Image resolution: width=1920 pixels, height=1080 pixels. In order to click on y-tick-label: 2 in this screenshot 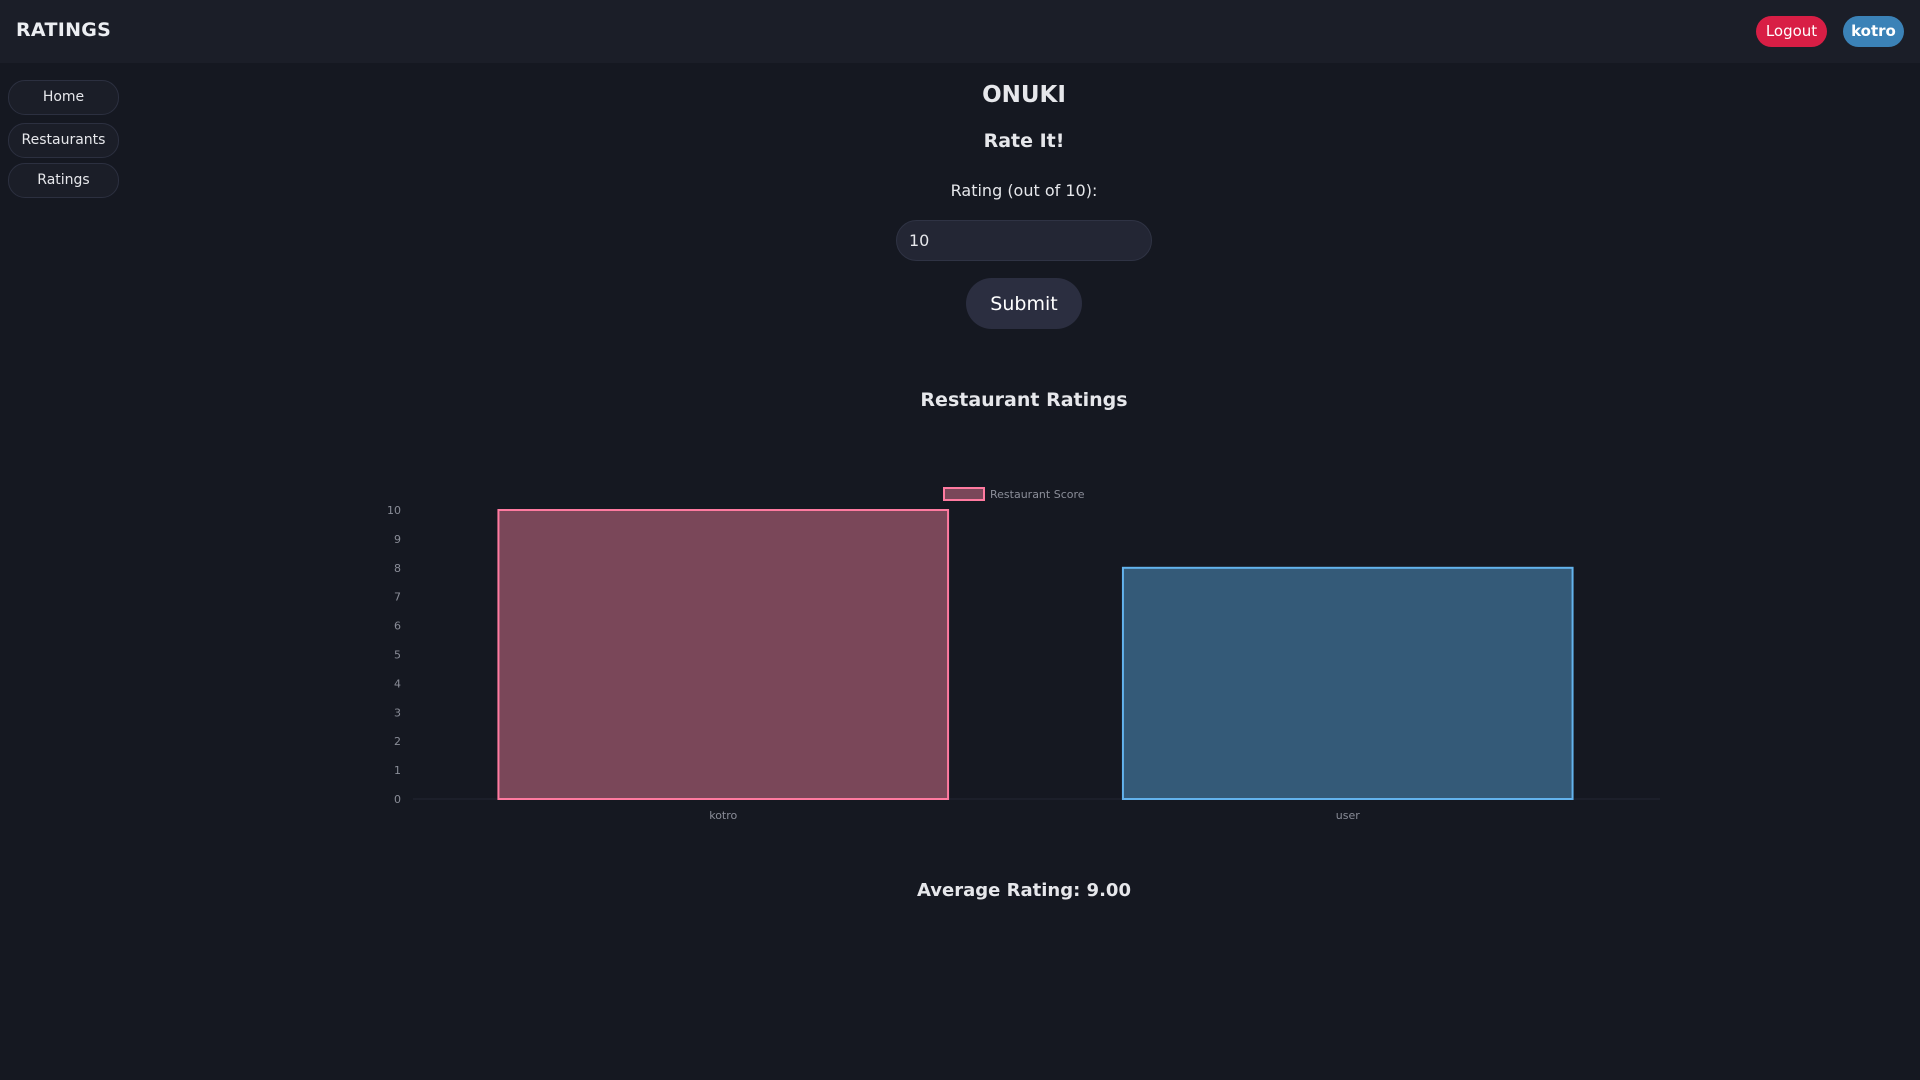, I will do `click(397, 741)`.